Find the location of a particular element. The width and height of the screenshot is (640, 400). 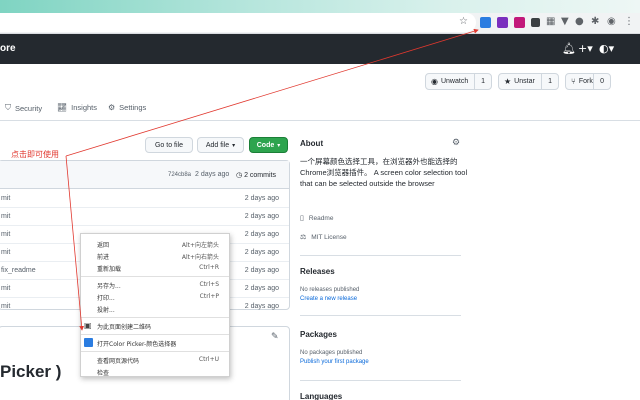

color-picker-icon is located at coordinates (88, 342).